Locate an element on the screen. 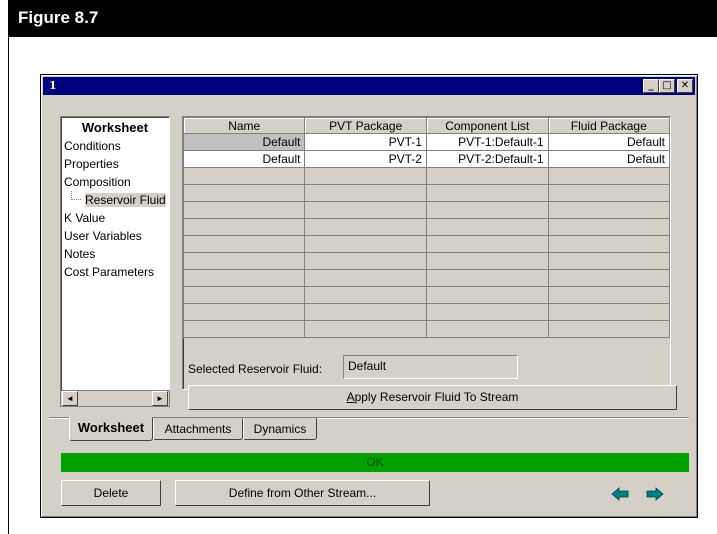 This screenshot has height=534, width=717. selected-fluid-label: Selected Reservoir Fluid: is located at coordinates (255, 369).